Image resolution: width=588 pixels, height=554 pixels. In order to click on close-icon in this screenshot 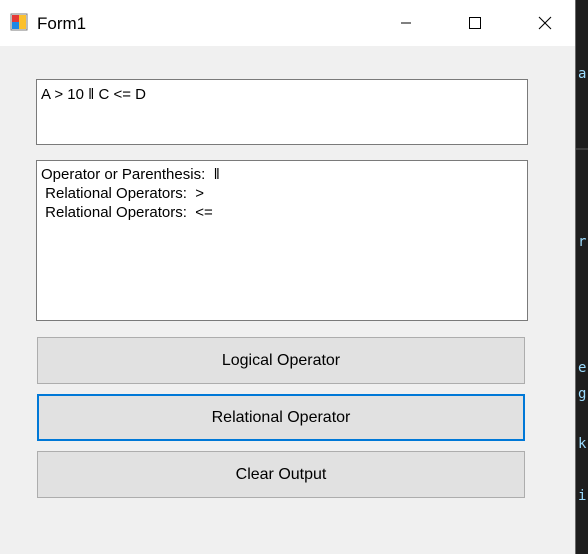, I will do `click(545, 23)`.